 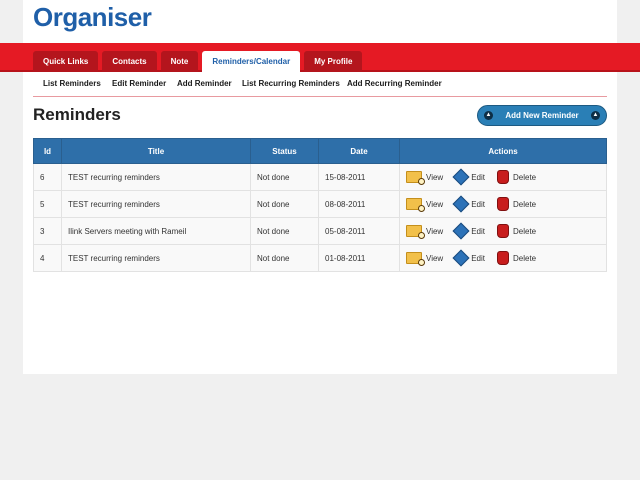 I want to click on col-header-date: Date, so click(x=359, y=151).